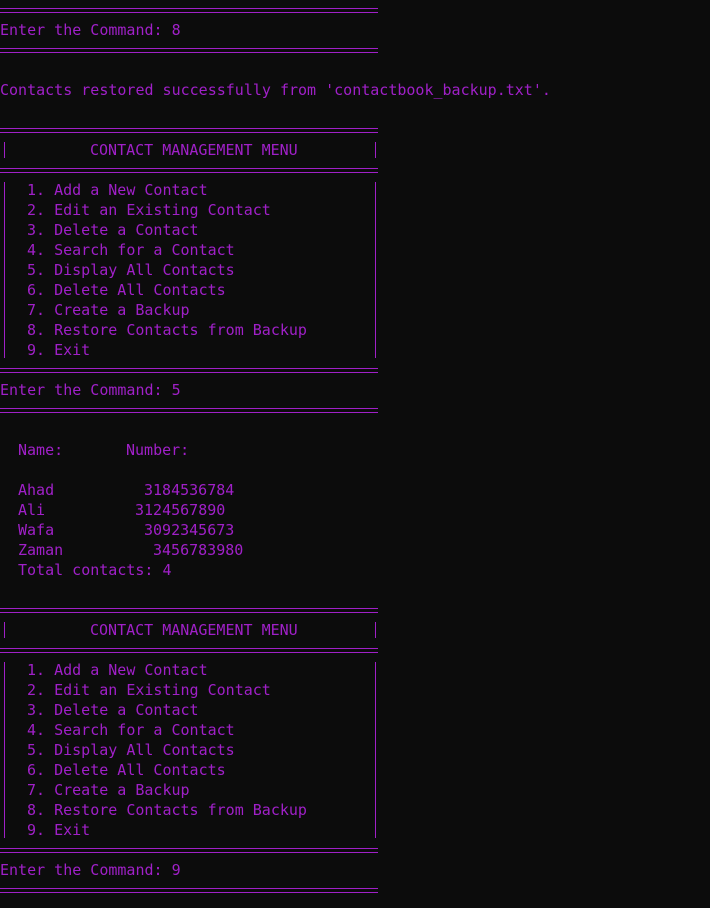  What do you see at coordinates (90, 30) in the screenshot?
I see `prompt-line: Enter the Command: 8` at bounding box center [90, 30].